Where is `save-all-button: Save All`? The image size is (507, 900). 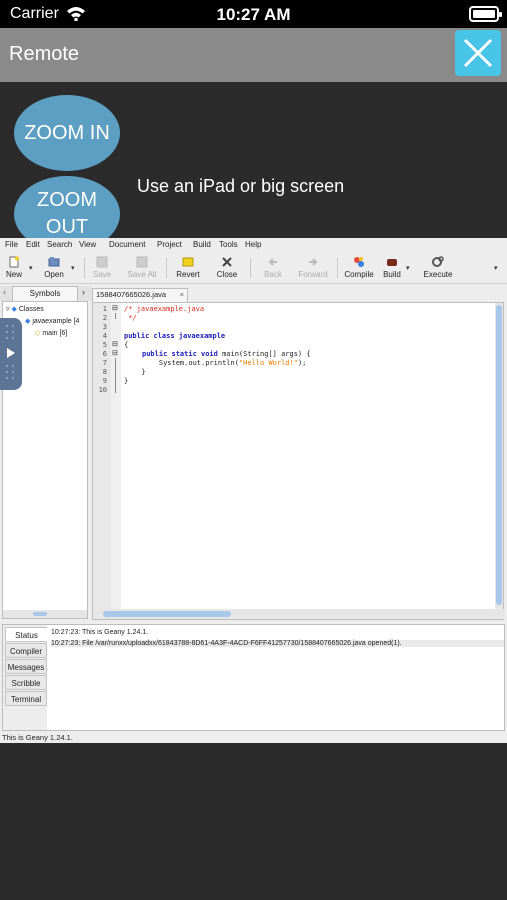 save-all-button: Save All is located at coordinates (142, 267).